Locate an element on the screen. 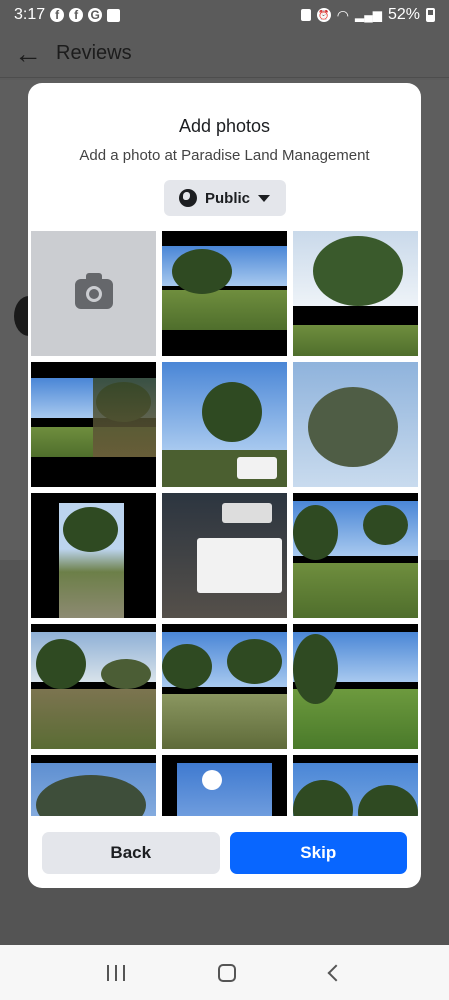 The width and height of the screenshot is (449, 1000). page-title: Reviews is located at coordinates (94, 53).